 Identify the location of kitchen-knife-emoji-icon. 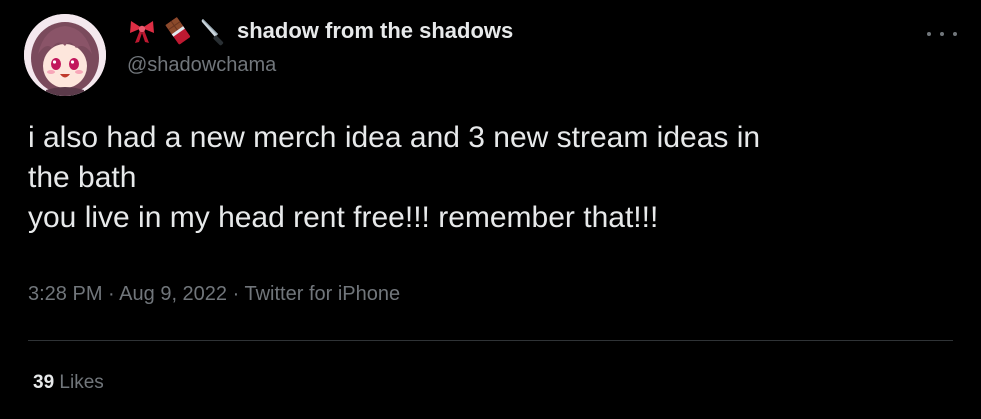
(214, 31).